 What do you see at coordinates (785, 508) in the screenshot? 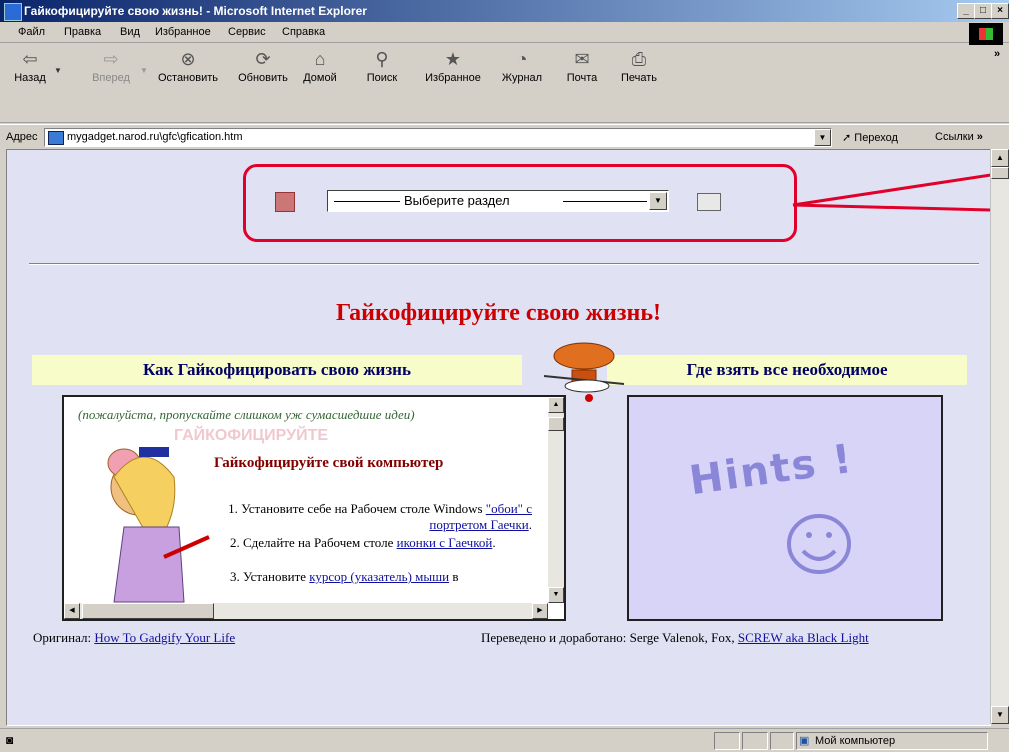
I see `where-to-get-frame: Hints !` at bounding box center [785, 508].